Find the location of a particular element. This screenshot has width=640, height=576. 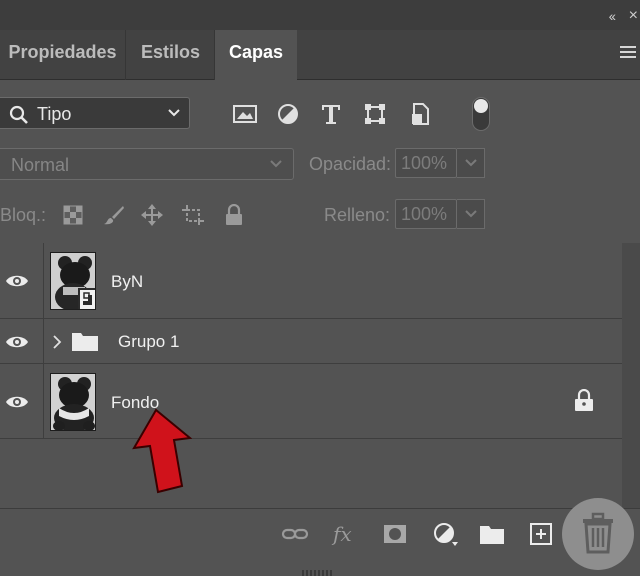

fill-input: 100% is located at coordinates (426, 214).